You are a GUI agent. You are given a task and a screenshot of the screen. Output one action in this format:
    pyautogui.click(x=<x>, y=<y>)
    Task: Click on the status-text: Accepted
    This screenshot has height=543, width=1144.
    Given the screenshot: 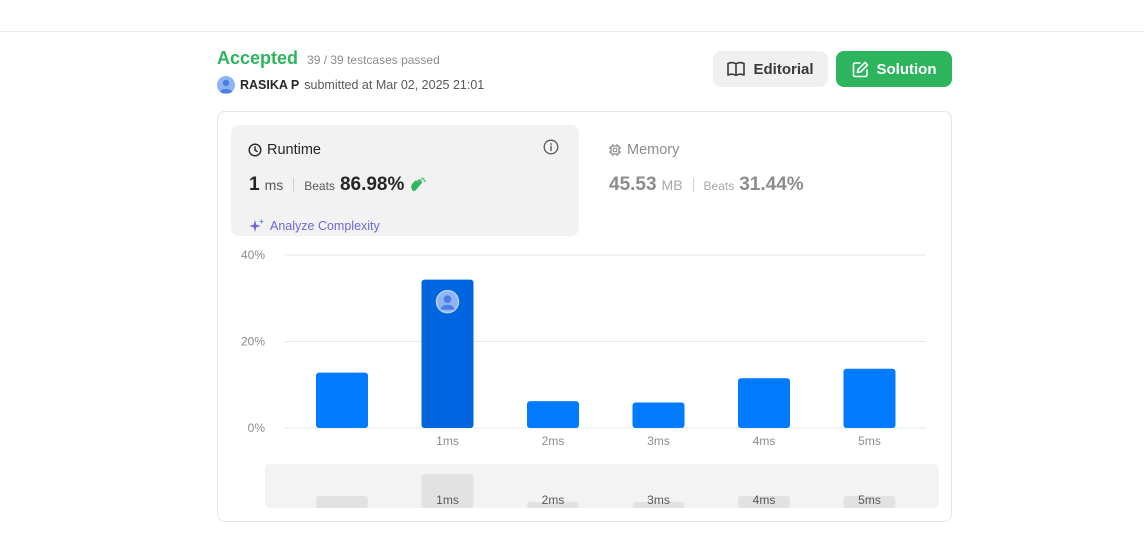 What is the action you would take?
    pyautogui.click(x=258, y=58)
    